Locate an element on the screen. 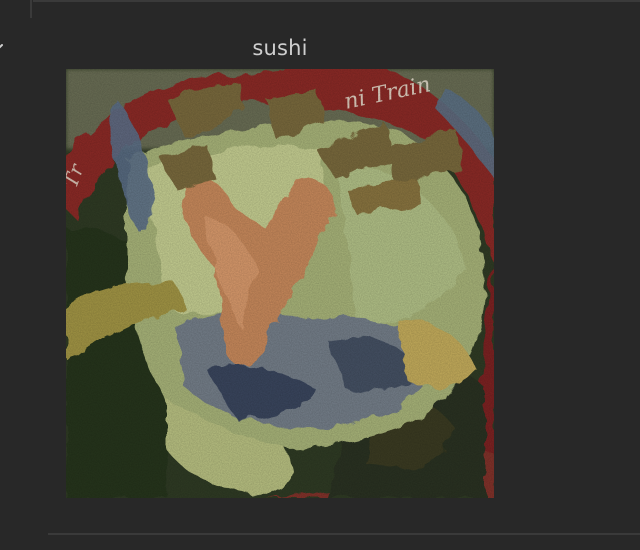 This screenshot has height=550, width=640. cell-left-divider is located at coordinates (31, 9).